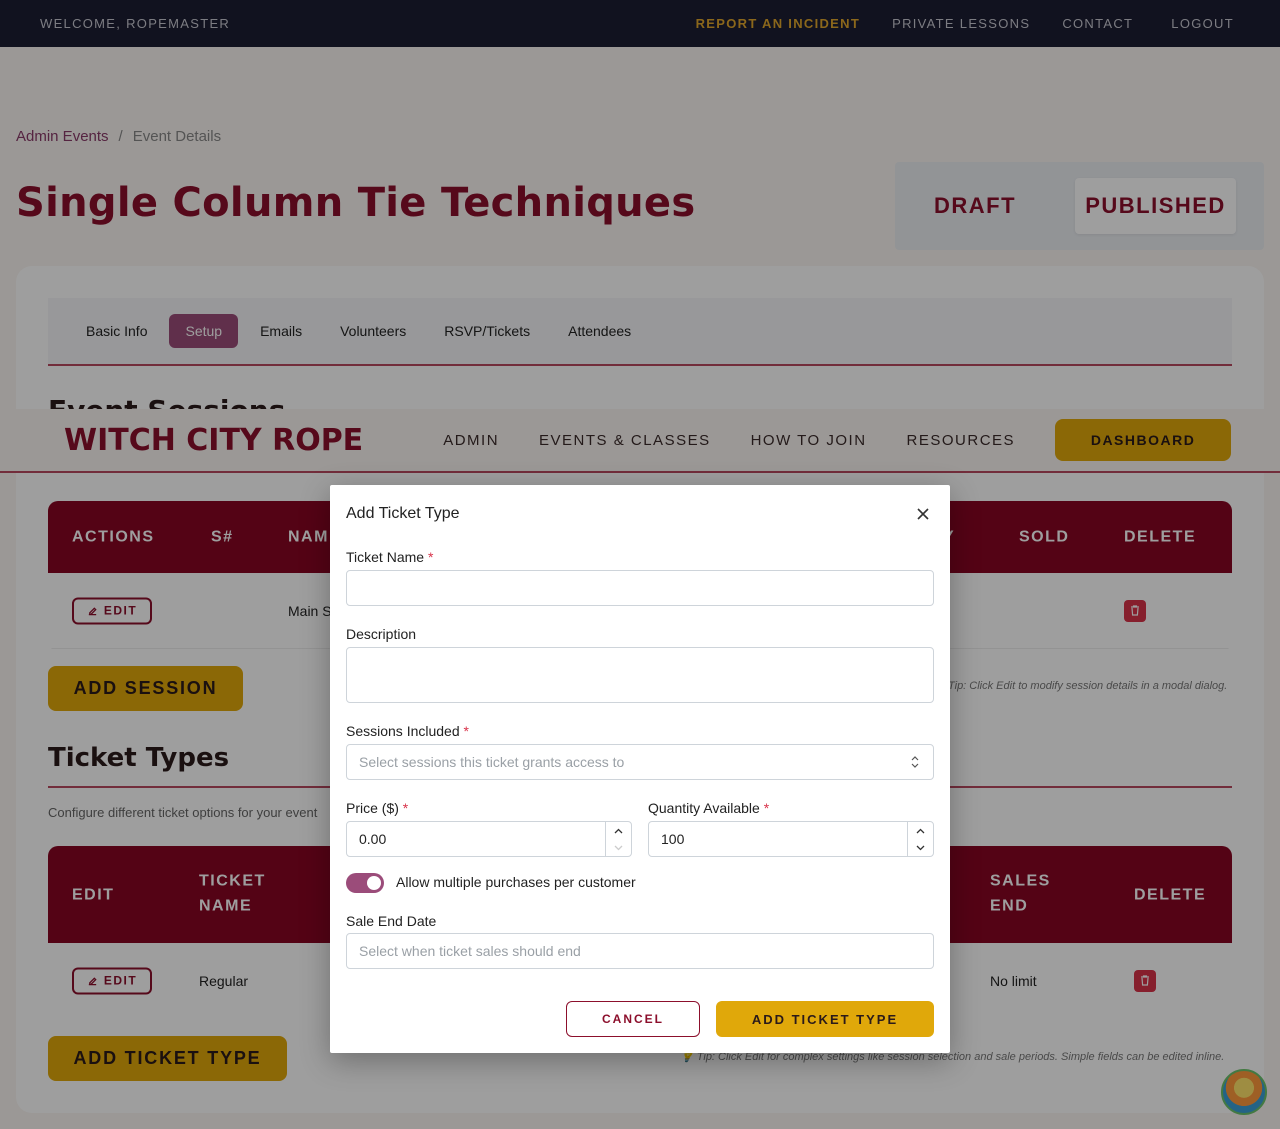 The image size is (1280, 1129). Describe the element at coordinates (791, 839) in the screenshot. I see `quantity-input: 100` at that location.